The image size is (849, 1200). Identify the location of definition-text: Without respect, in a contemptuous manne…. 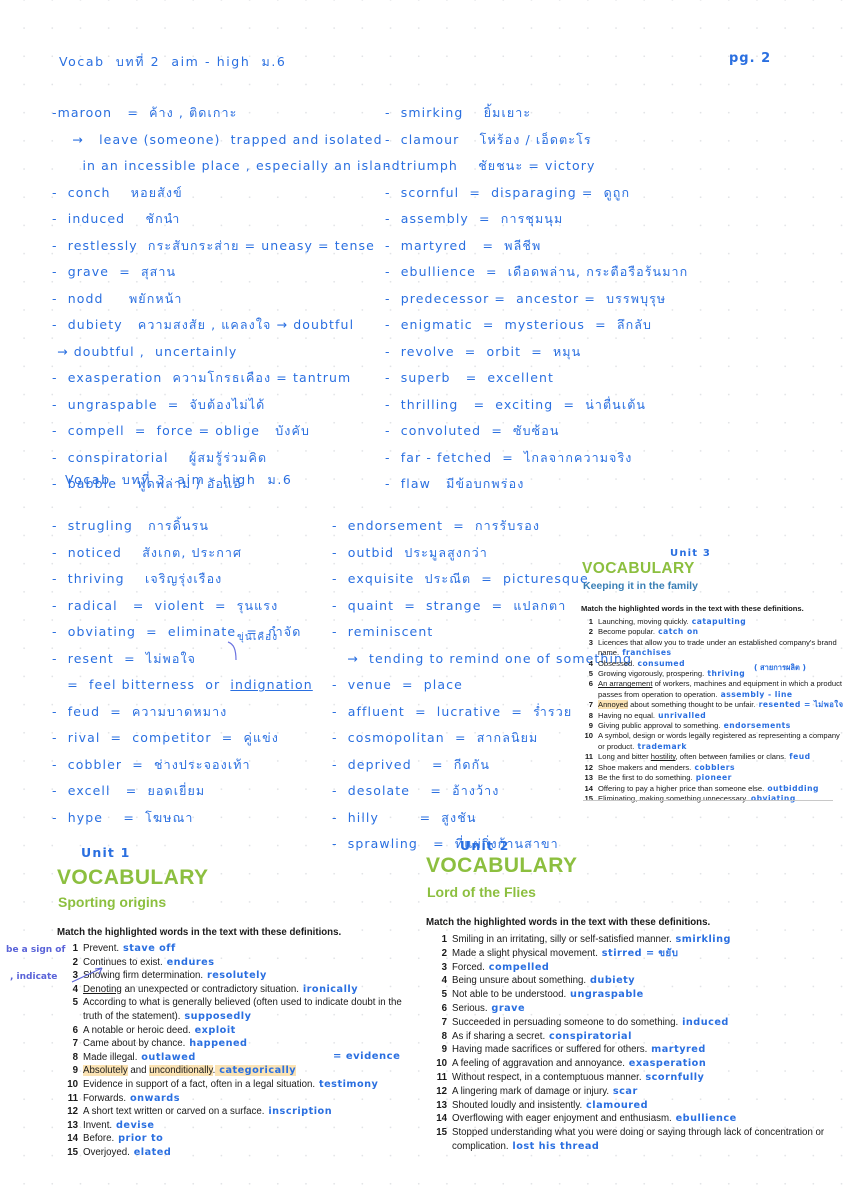
(578, 1077).